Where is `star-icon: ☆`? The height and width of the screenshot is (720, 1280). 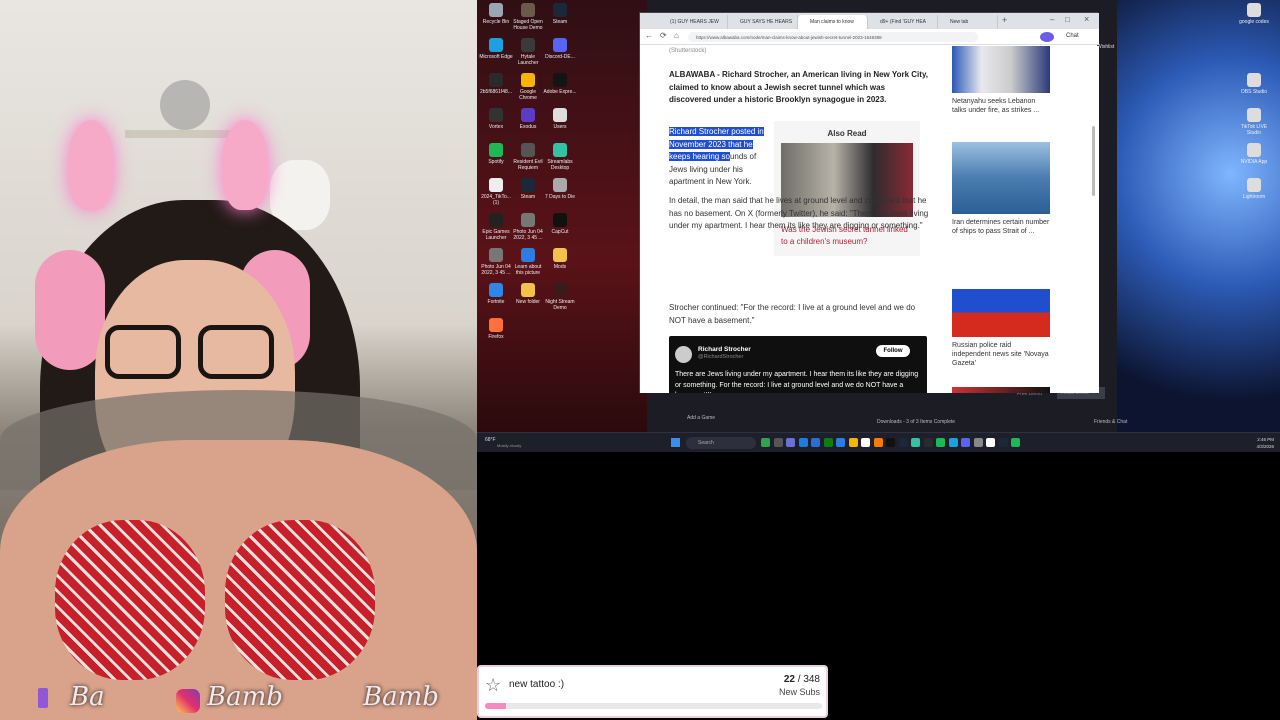 star-icon: ☆ is located at coordinates (493, 685).